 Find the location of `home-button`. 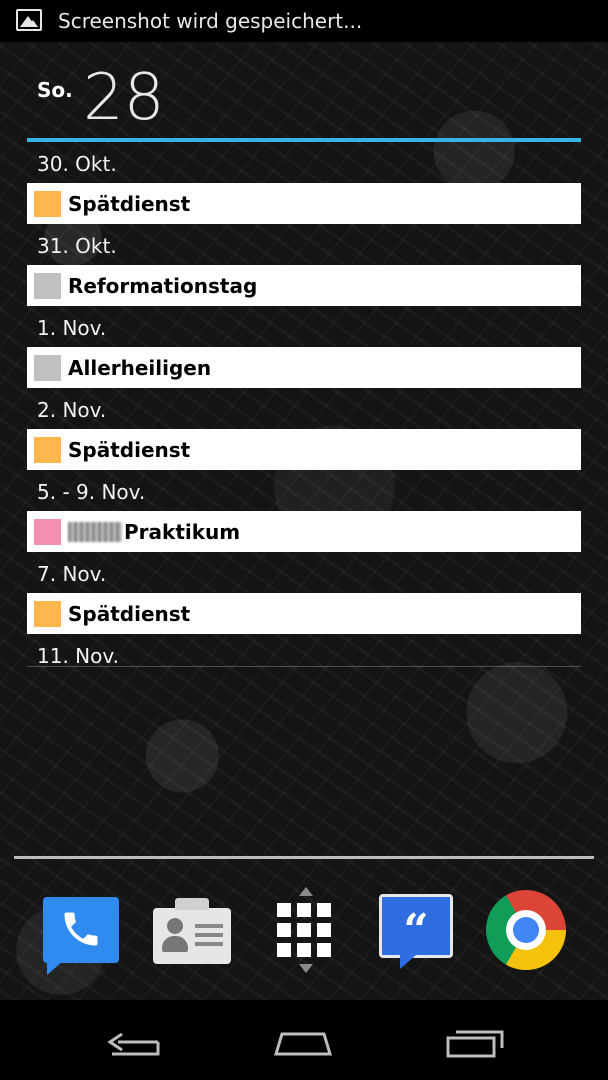

home-button is located at coordinates (303, 1042).